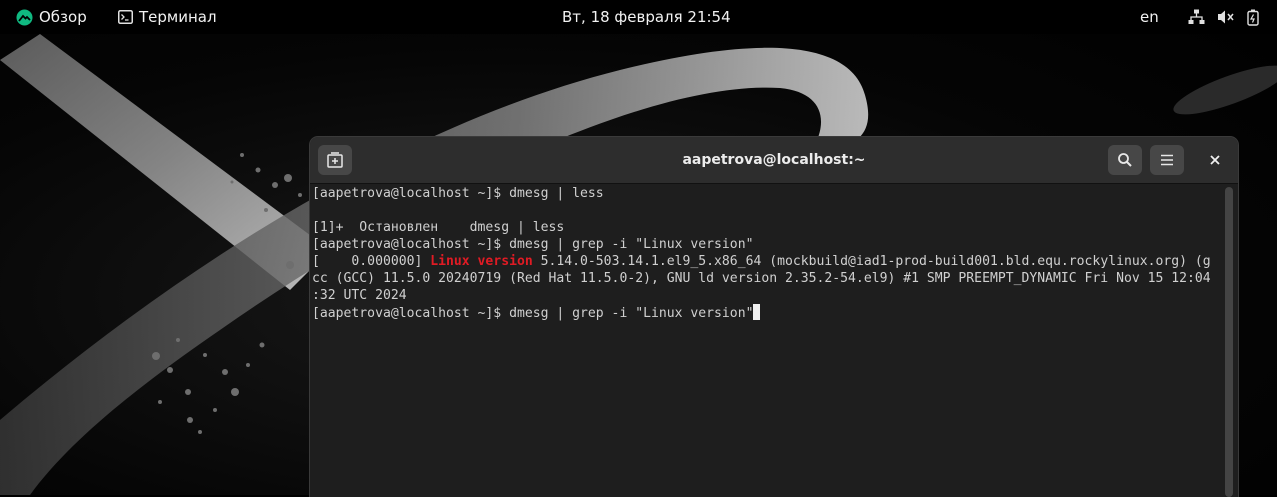  I want to click on search-button, so click(1125, 160).